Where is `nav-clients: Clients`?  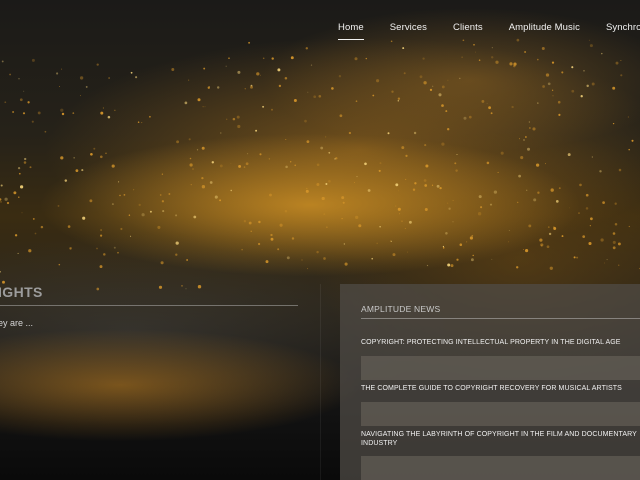 nav-clients: Clients is located at coordinates (468, 31).